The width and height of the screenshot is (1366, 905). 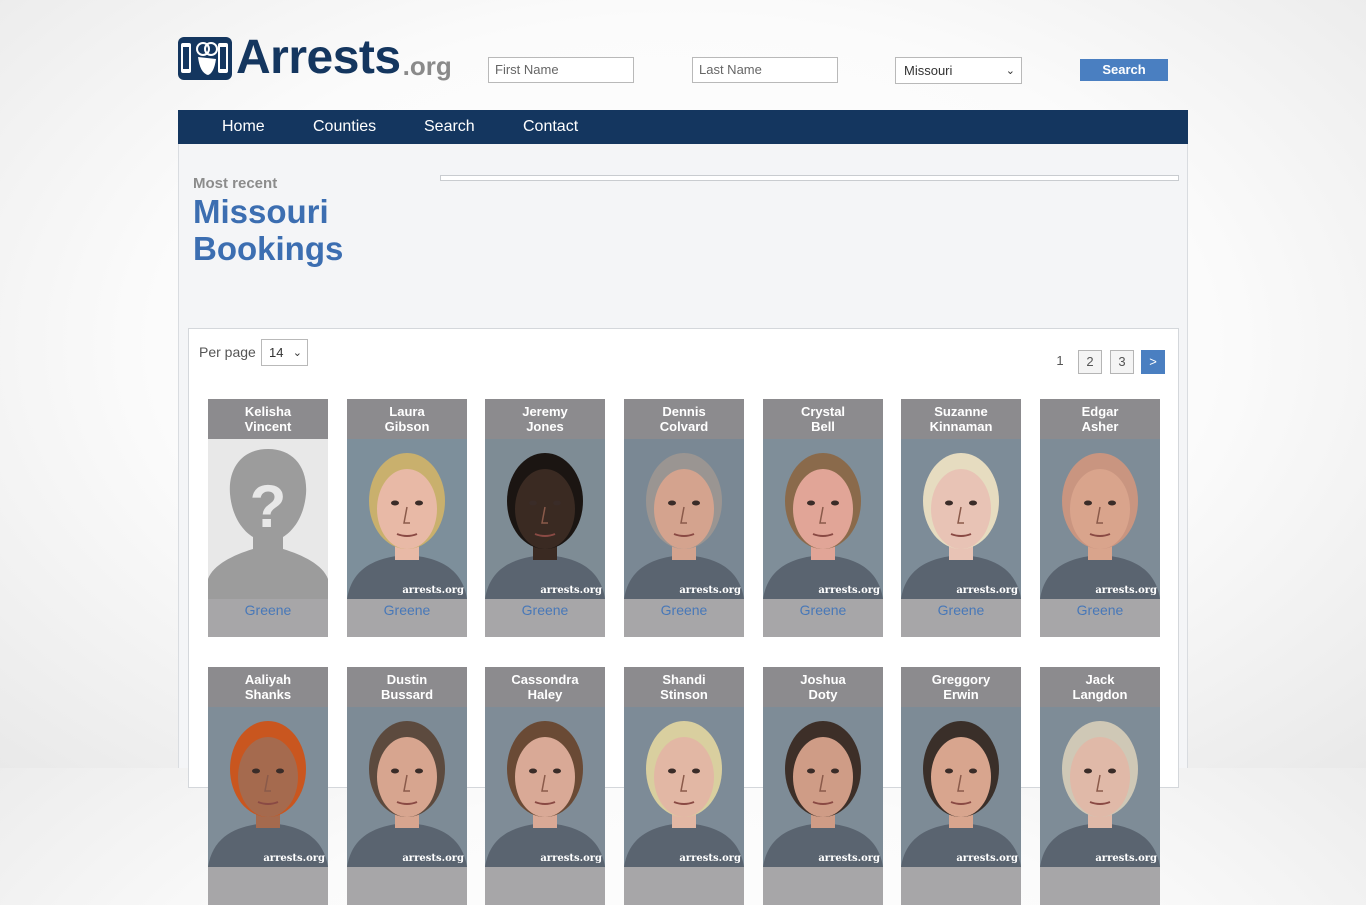 I want to click on page-title: Missouri Bookings, so click(x=303, y=230).